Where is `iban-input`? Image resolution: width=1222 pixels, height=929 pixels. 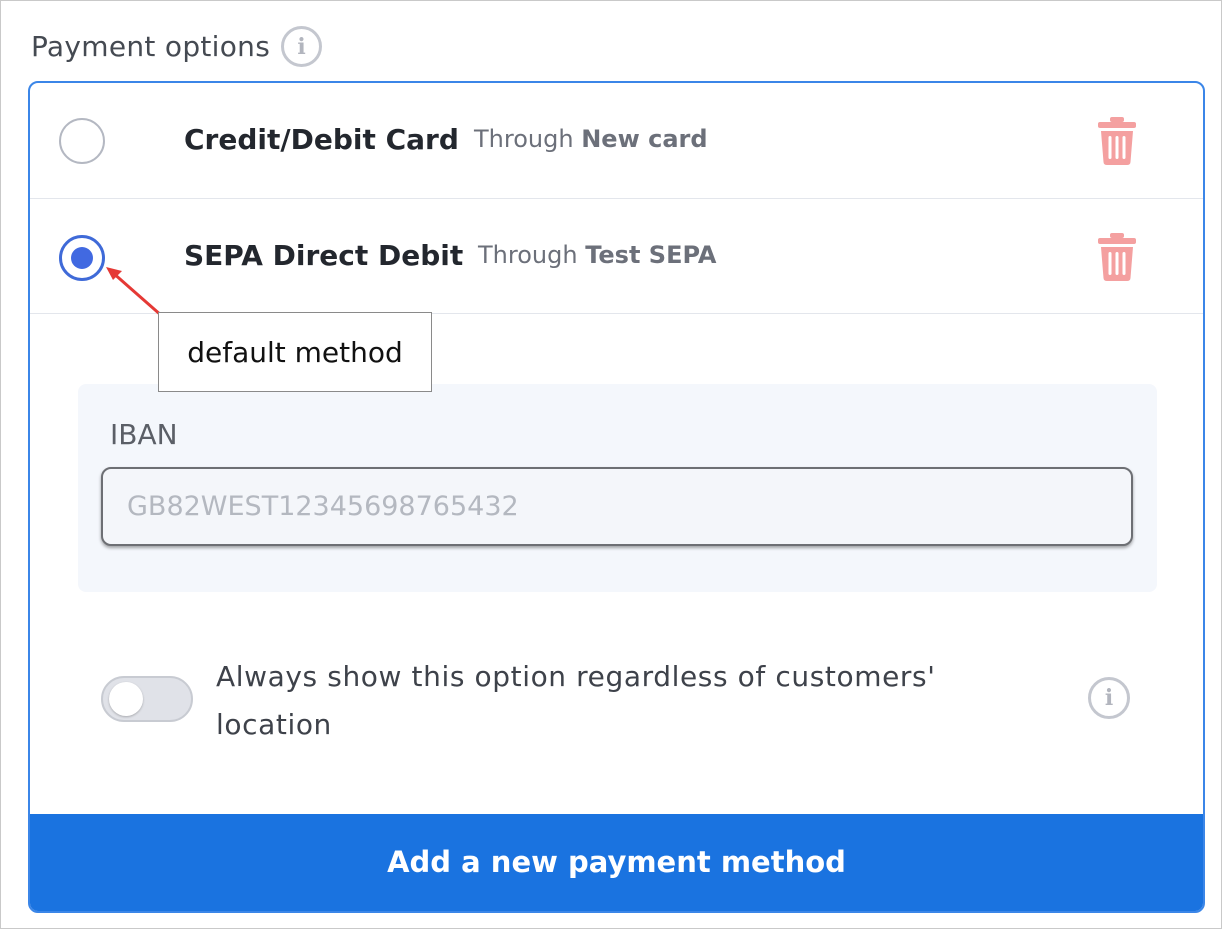
iban-input is located at coordinates (617, 506).